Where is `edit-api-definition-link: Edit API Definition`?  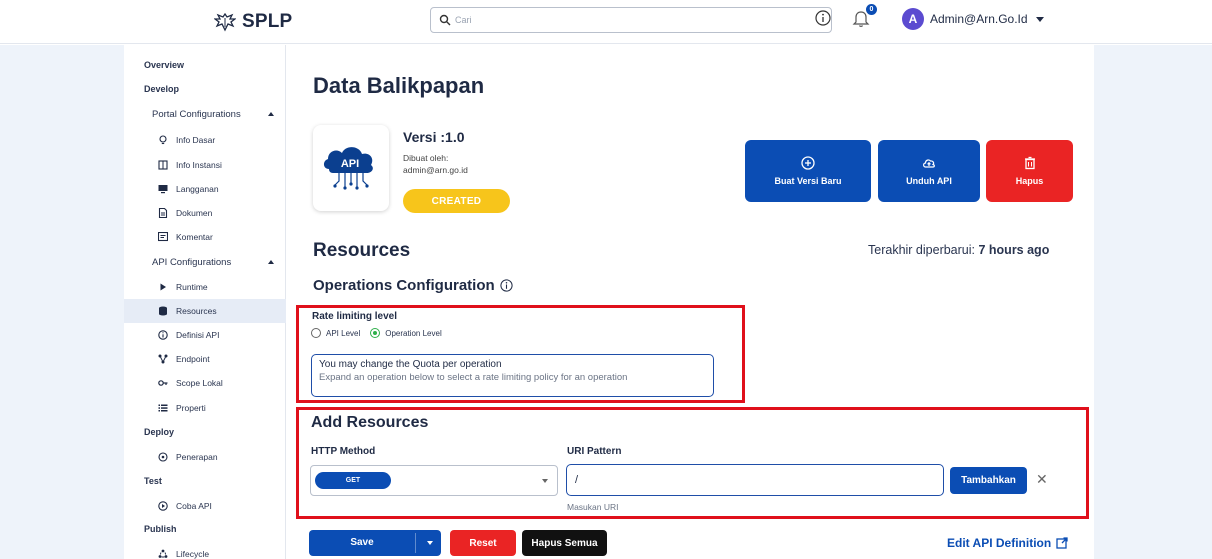
edit-api-definition-link: Edit API Definition is located at coordinates (1007, 543).